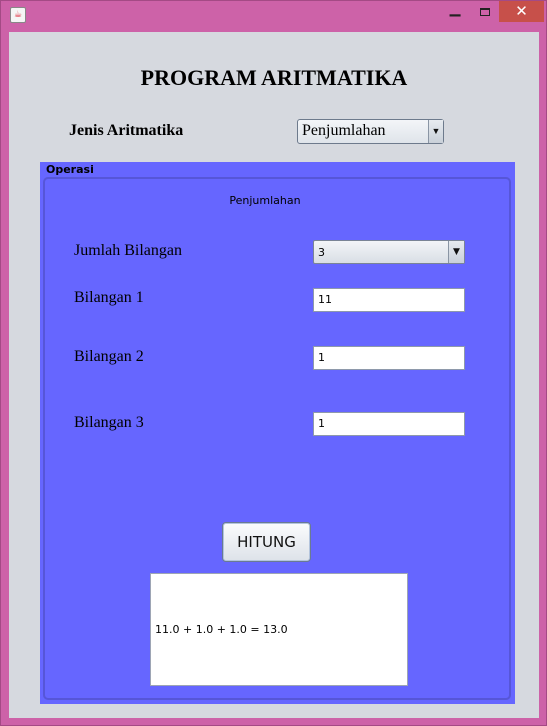  I want to click on jenis-aritmatika-dropdown: Penjumlahan ▼, so click(370, 131).